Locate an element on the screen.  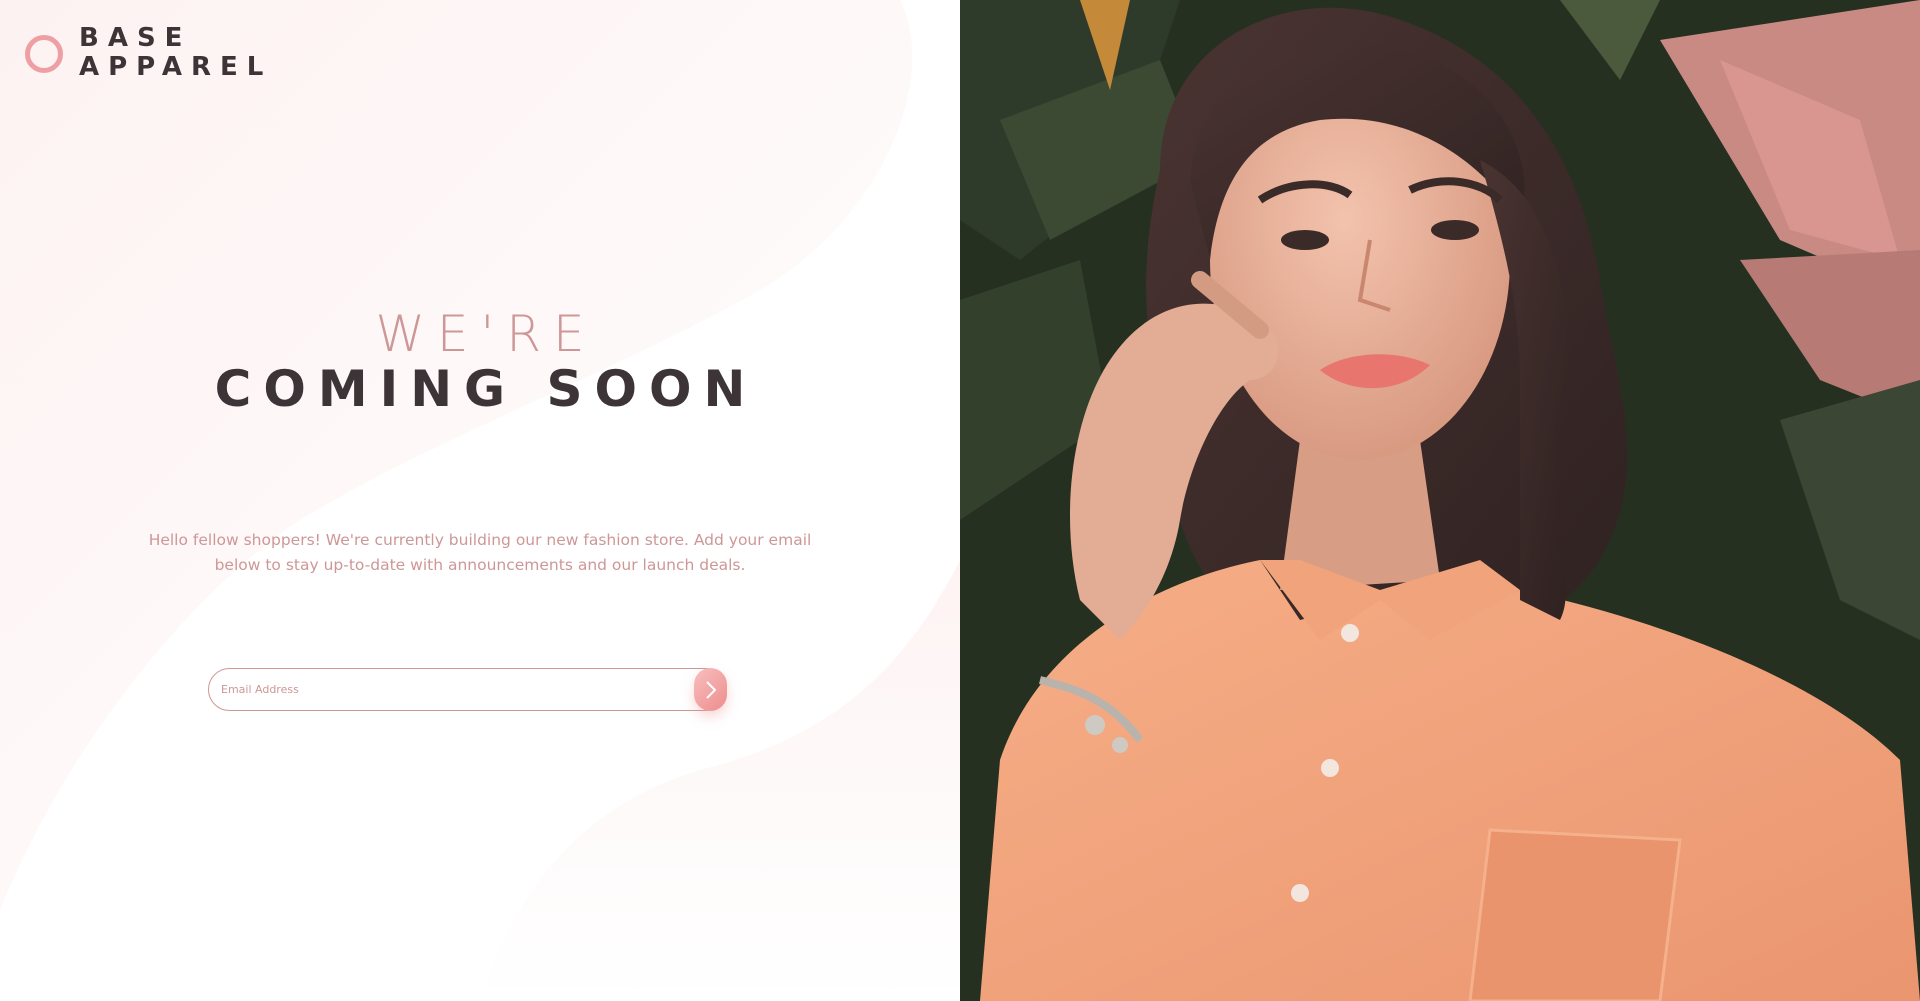
email-field is located at coordinates (467, 689).